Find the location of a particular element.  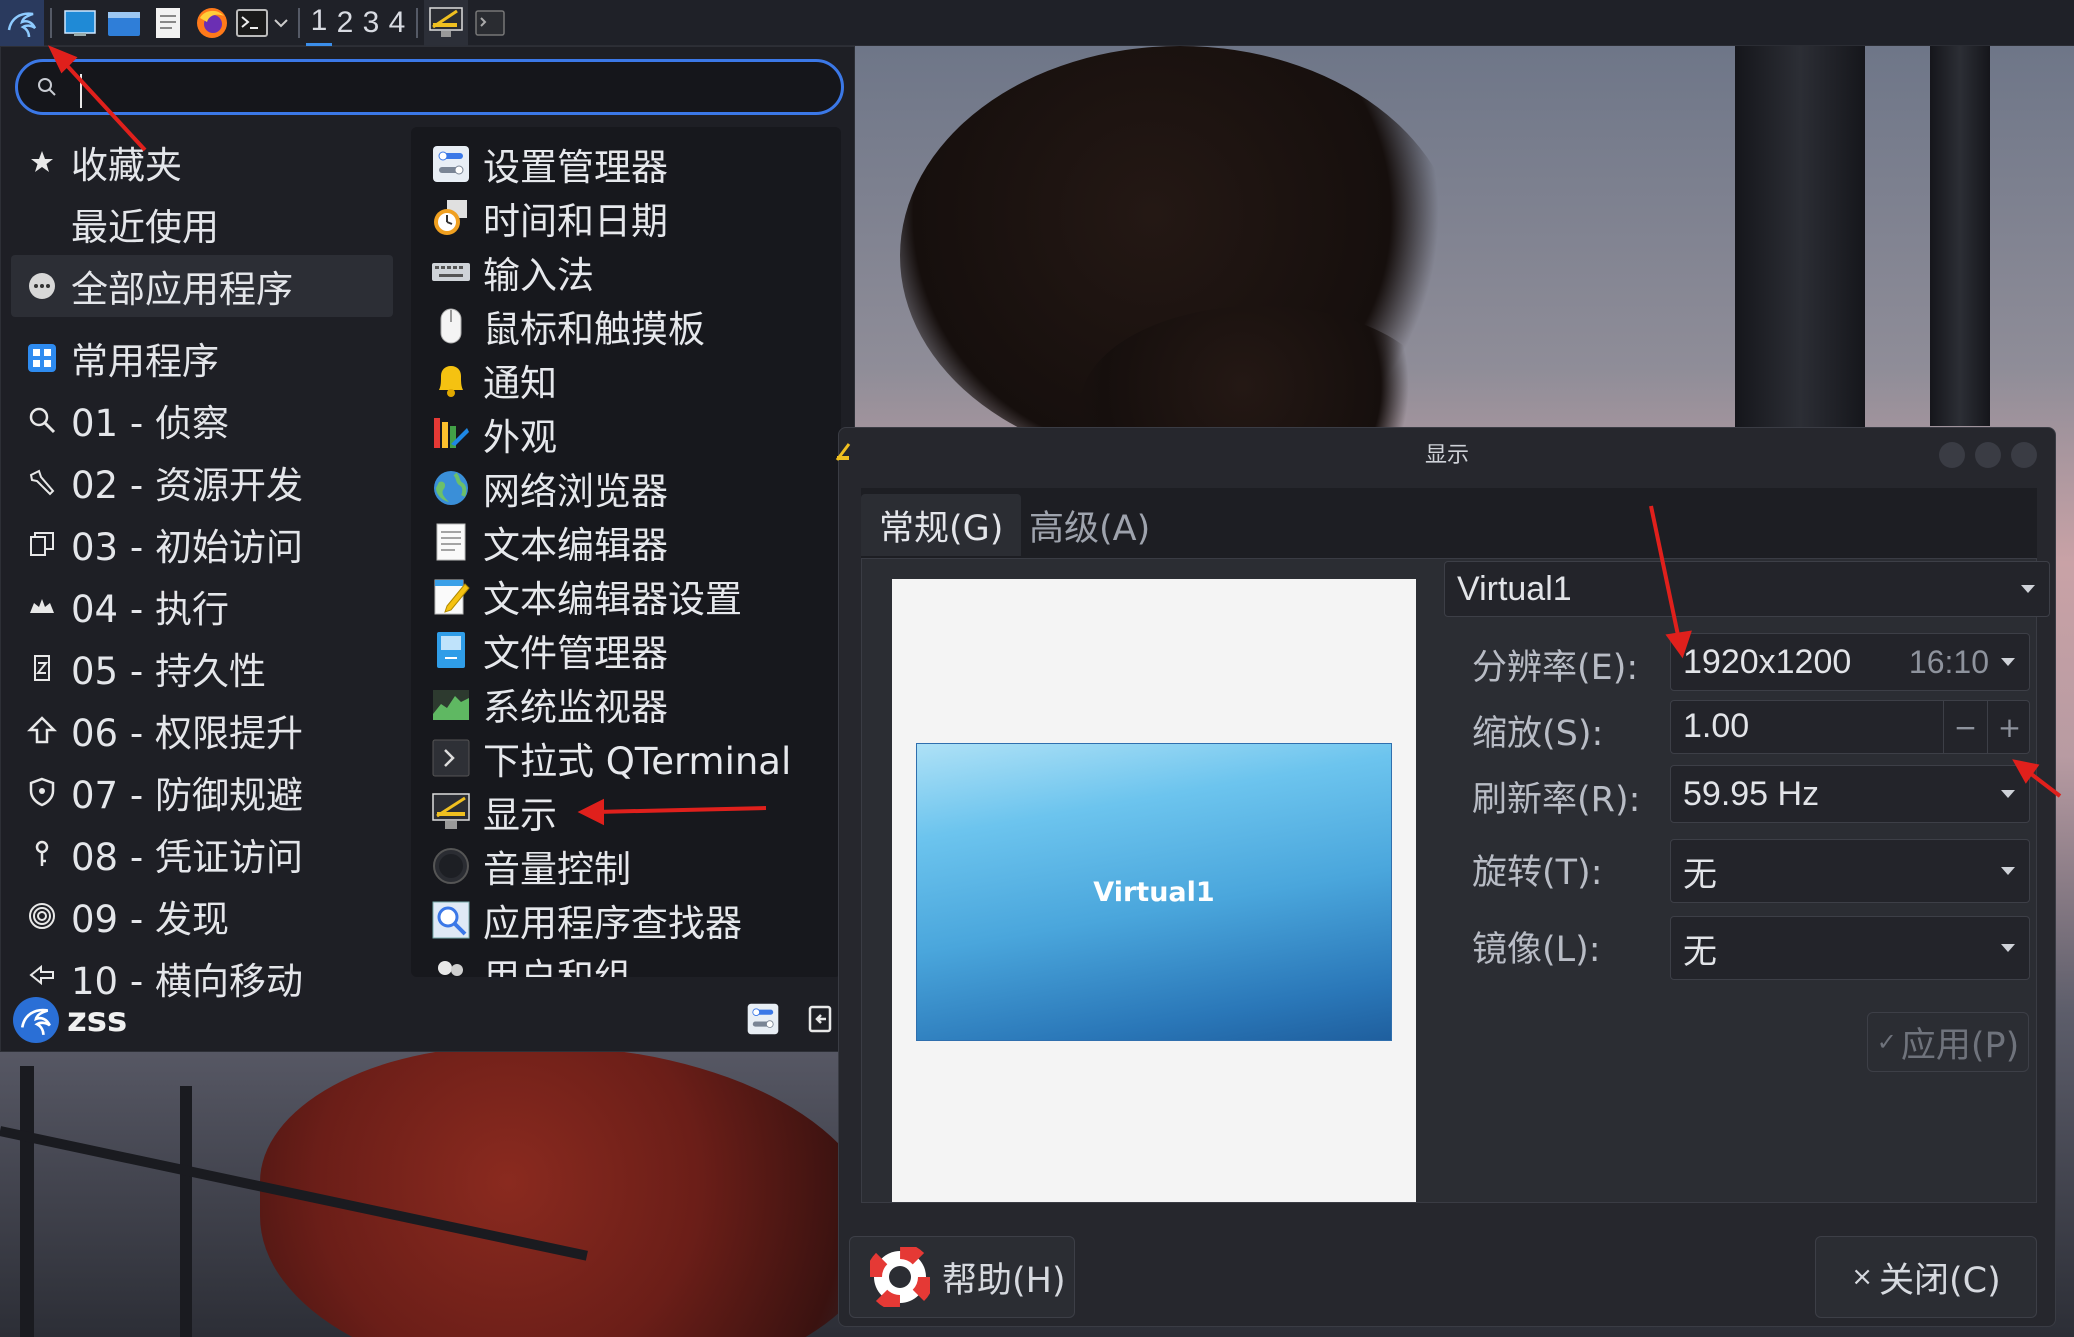

app-text-editor: 文本编辑器 is located at coordinates (626, 542).